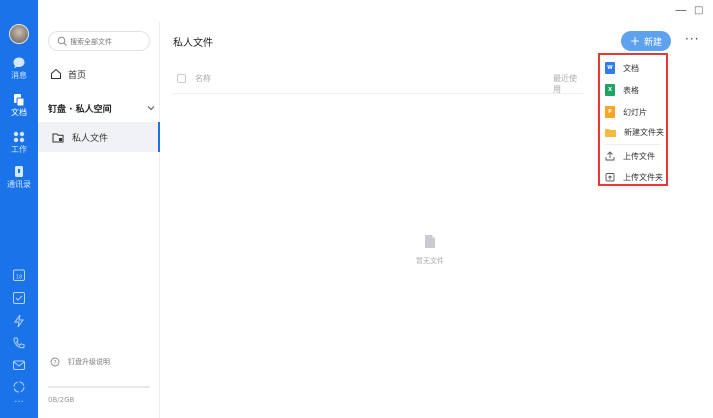  I want to click on column-name-header: 名称, so click(203, 78).